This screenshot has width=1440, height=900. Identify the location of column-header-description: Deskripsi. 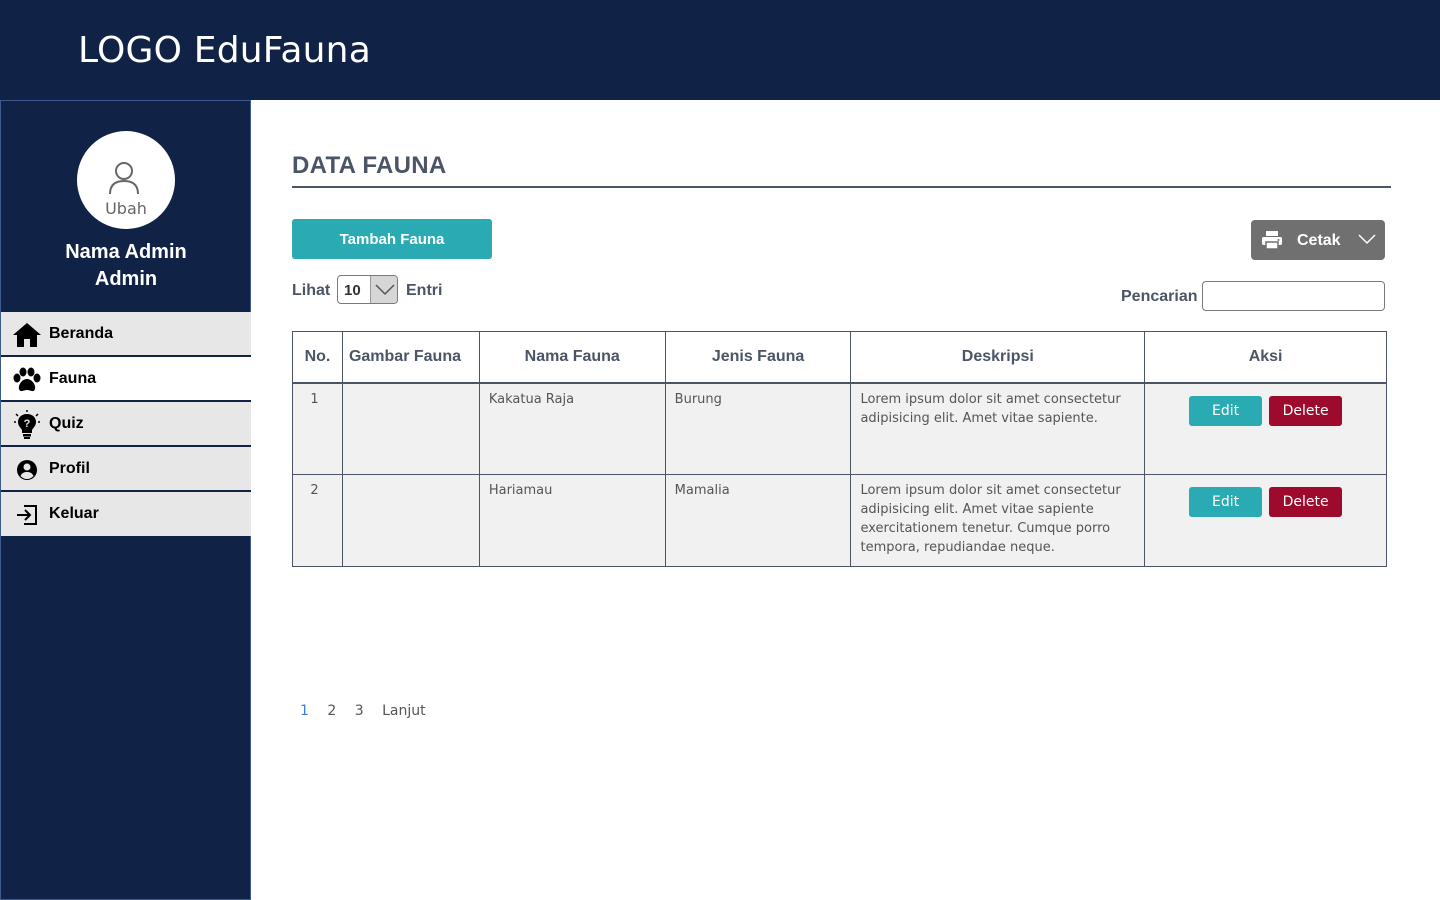
(998, 357).